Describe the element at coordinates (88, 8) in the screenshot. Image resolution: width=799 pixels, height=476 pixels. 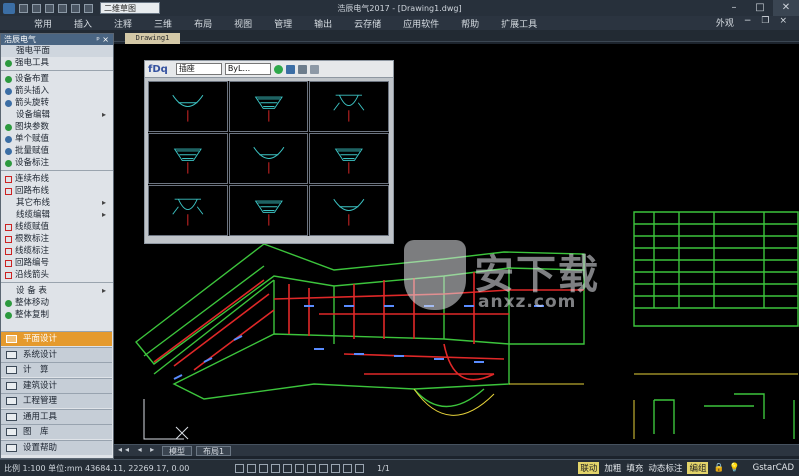
I see `redo-icon` at that location.